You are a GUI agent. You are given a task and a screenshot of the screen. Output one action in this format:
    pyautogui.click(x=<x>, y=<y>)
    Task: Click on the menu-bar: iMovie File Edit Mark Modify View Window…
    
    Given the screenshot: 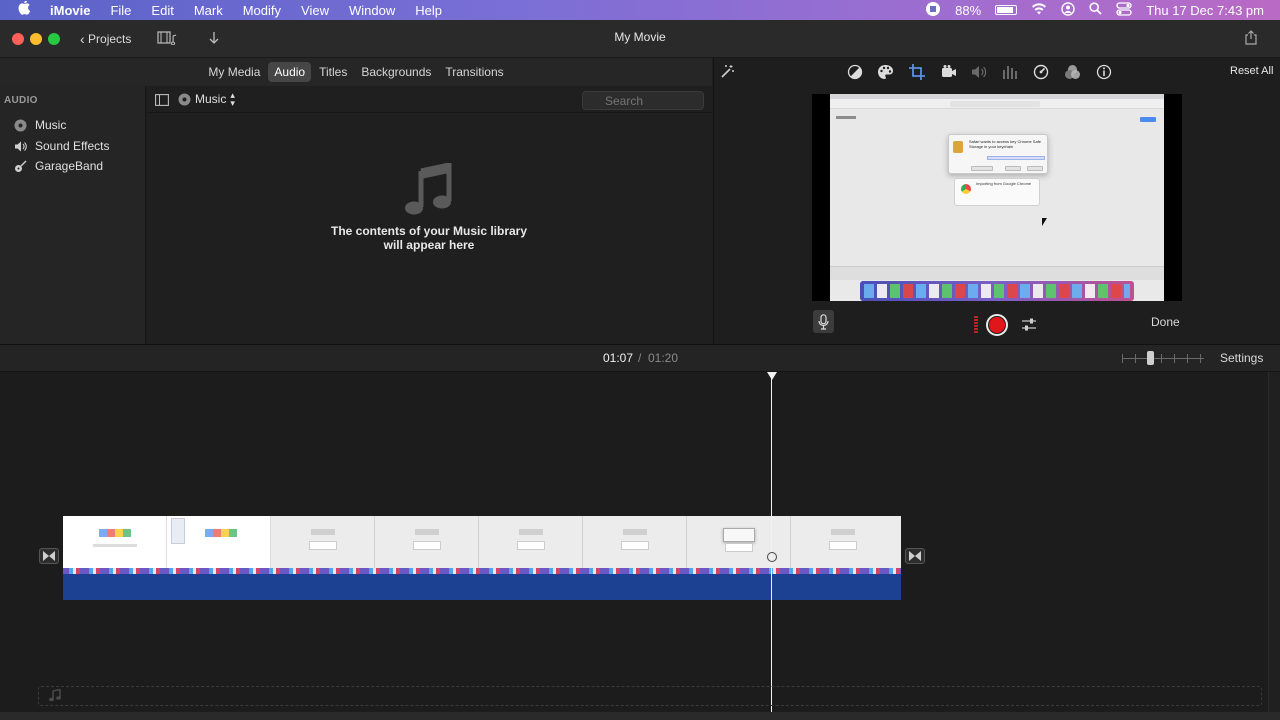 What is the action you would take?
    pyautogui.click(x=640, y=10)
    